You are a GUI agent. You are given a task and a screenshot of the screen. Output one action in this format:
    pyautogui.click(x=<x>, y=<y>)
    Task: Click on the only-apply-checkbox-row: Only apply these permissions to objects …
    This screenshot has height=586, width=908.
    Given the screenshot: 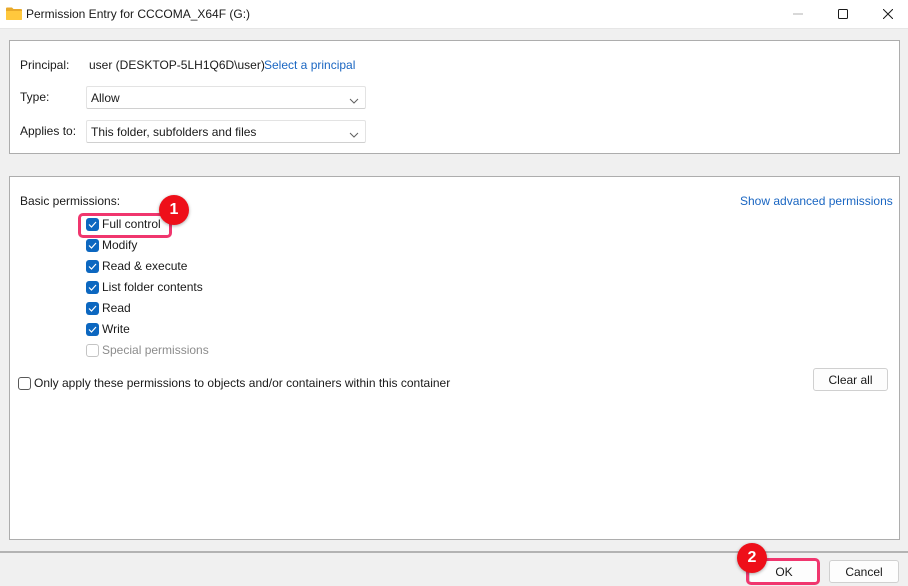 What is the action you would take?
    pyautogui.click(x=234, y=383)
    